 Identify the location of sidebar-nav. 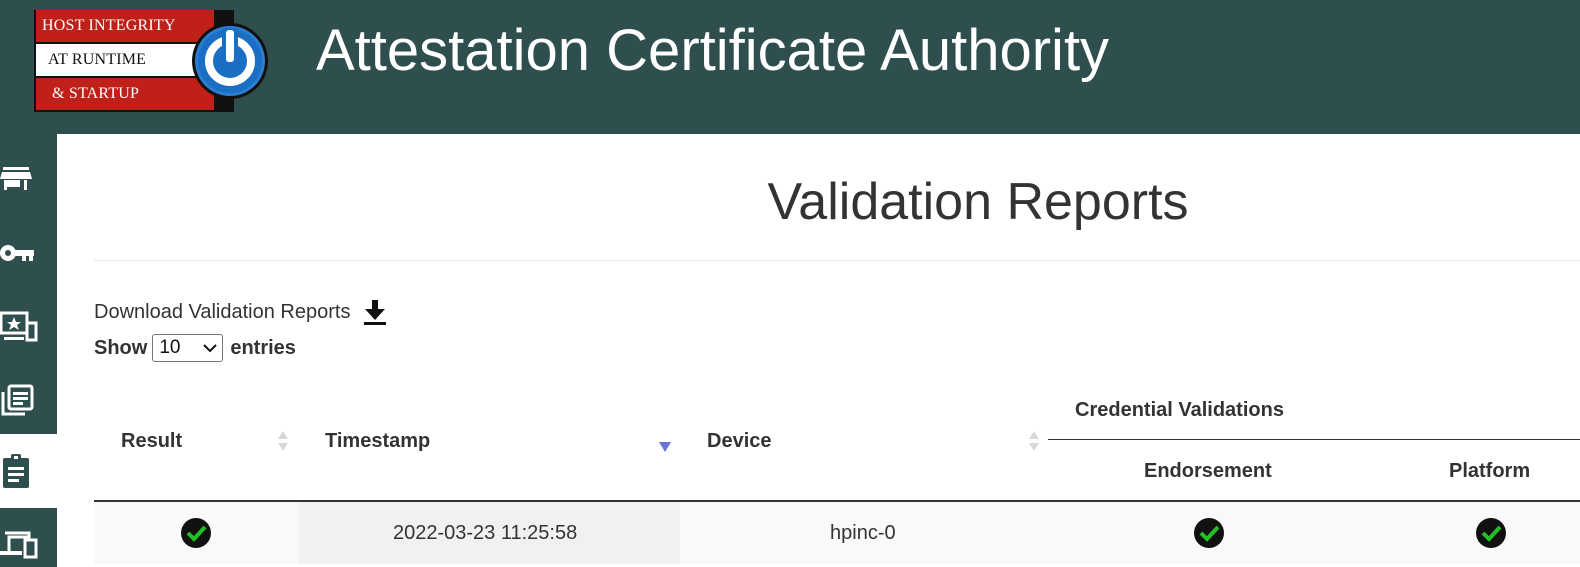
(28, 350).